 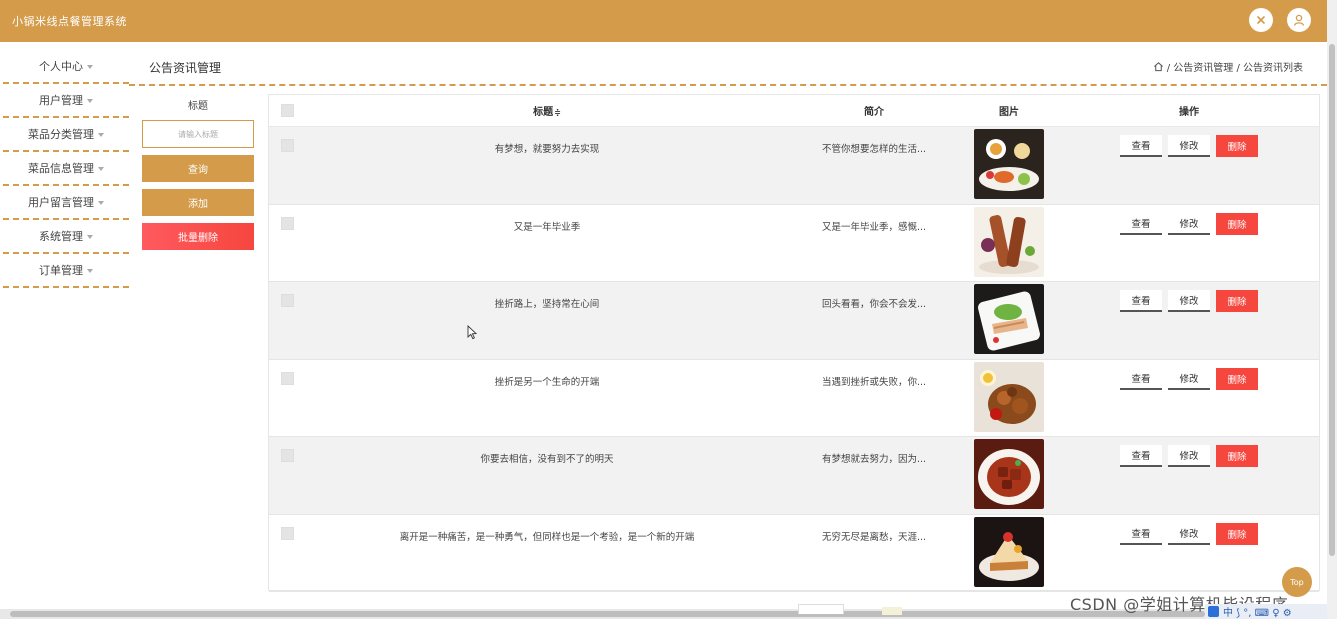 I want to click on add-button: 添加, so click(x=198, y=202).